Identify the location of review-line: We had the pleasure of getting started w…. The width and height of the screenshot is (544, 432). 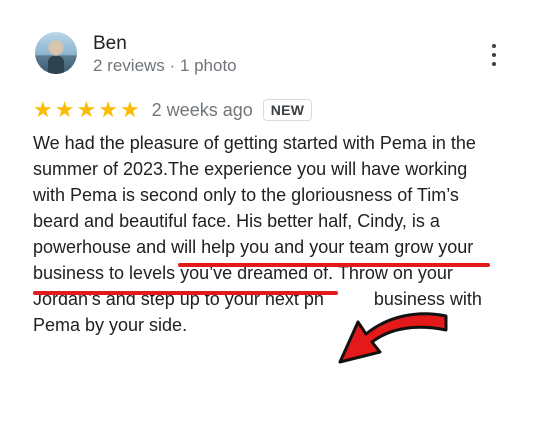
(254, 143).